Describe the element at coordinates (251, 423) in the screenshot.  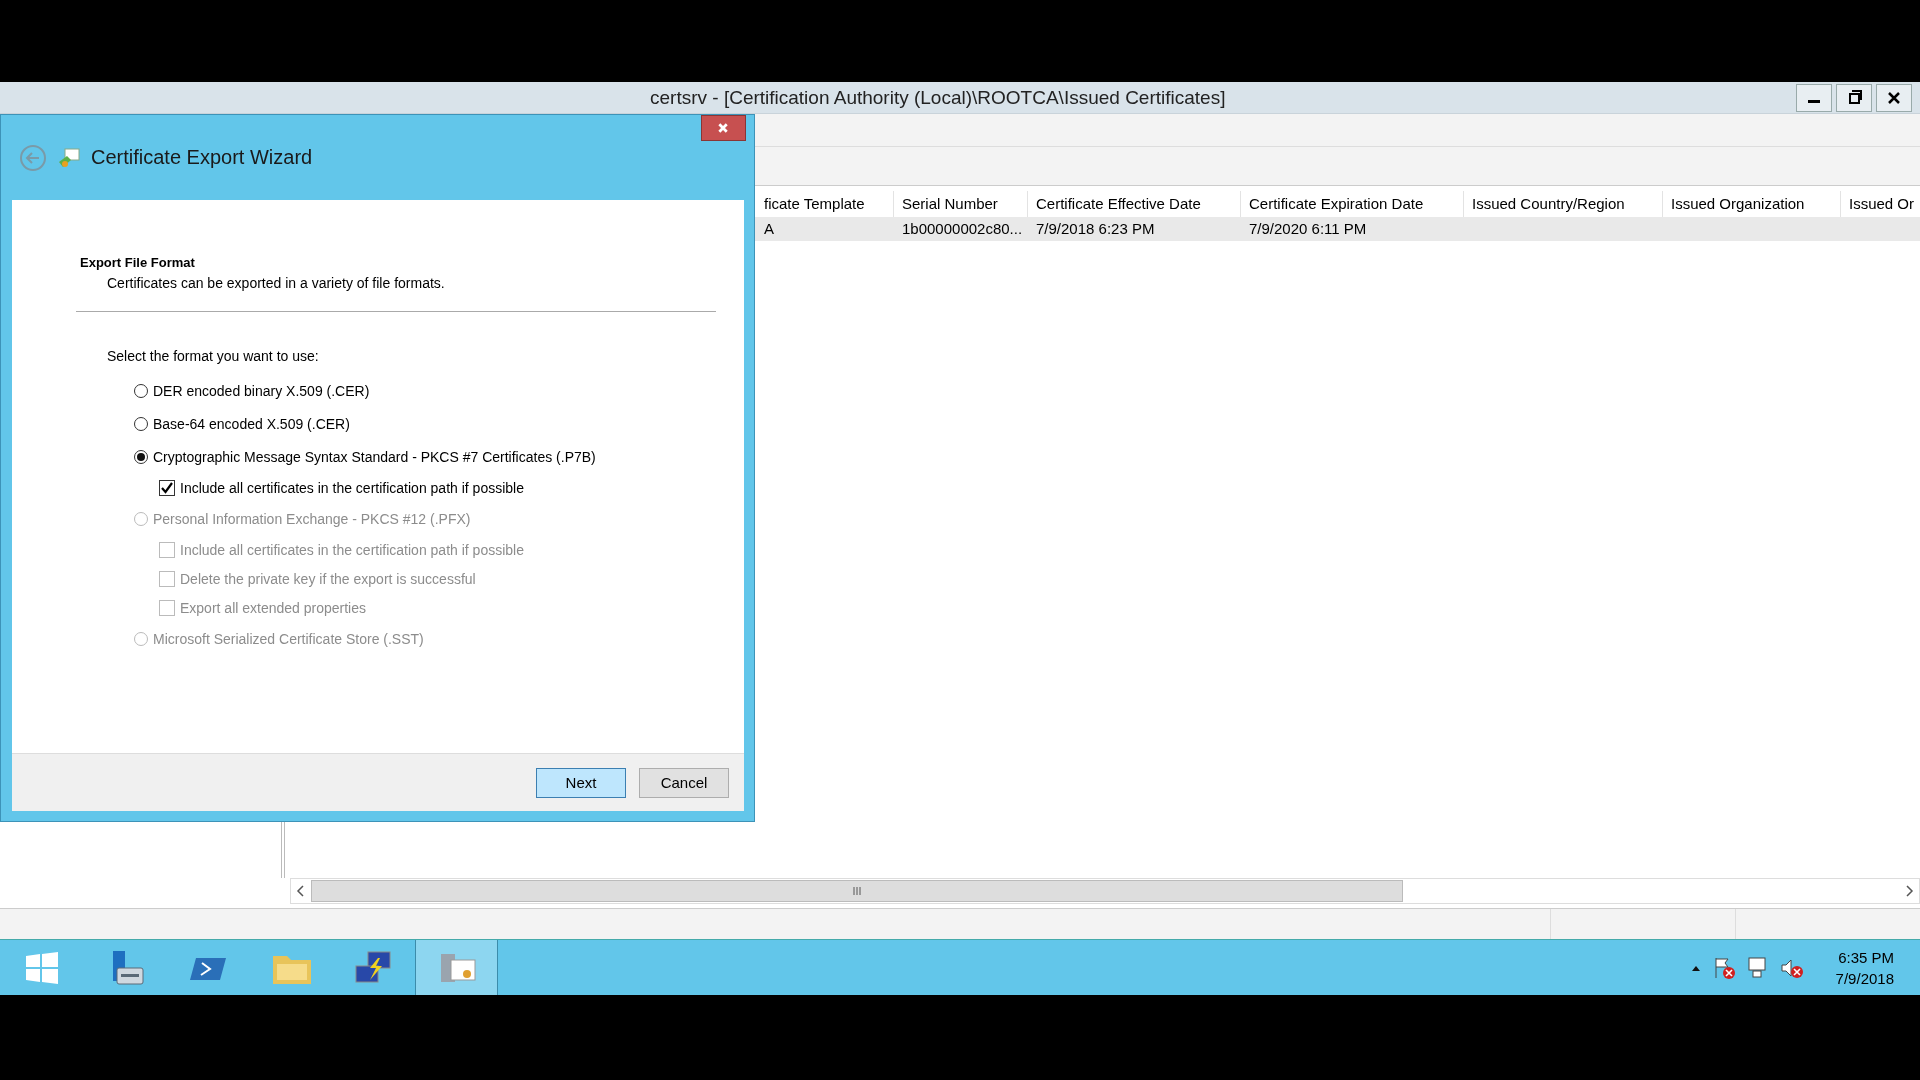
I see `option-label: Base-64 encoded X.509 (.CER)` at that location.